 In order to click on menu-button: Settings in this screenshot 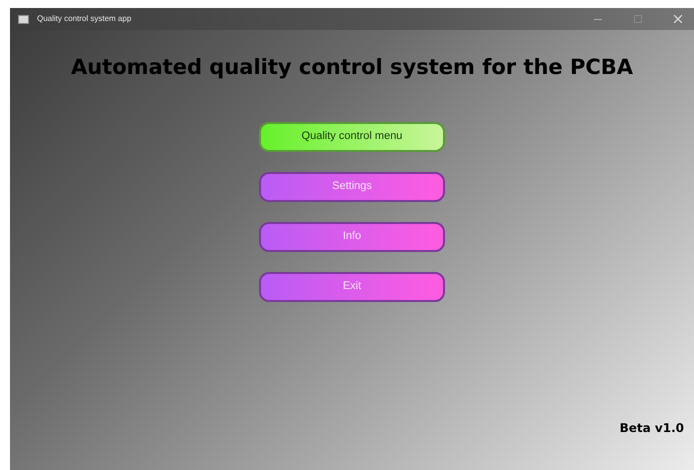, I will do `click(352, 187)`.